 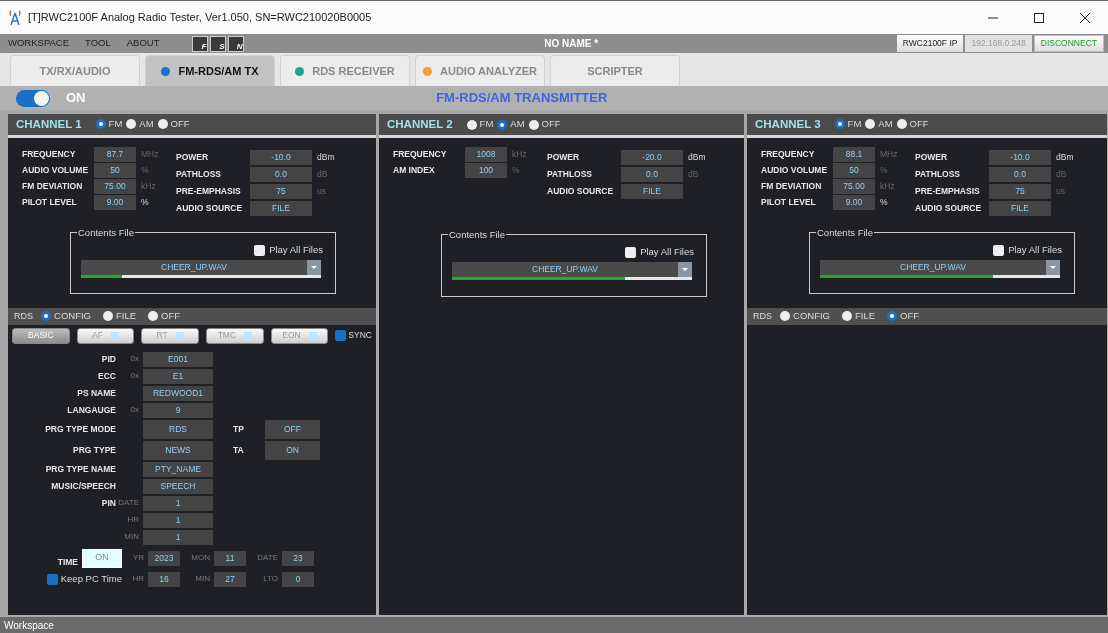 I want to click on field-label: PILOT LEVEL, so click(x=789, y=202).